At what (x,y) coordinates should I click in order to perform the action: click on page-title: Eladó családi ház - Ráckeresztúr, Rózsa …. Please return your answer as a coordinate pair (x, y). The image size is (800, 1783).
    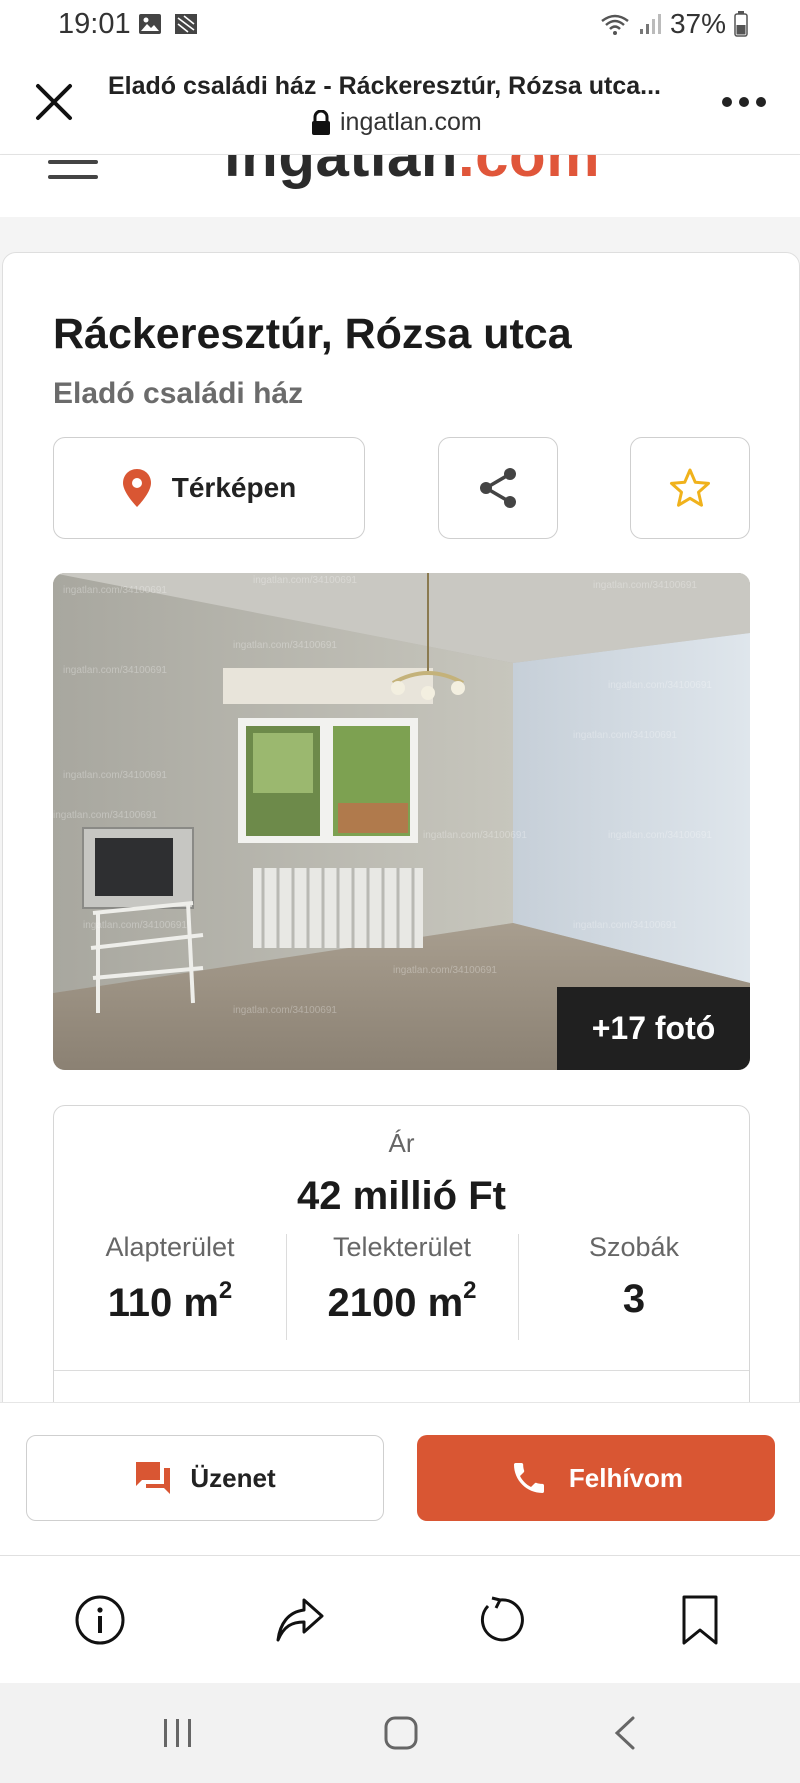
    Looking at the image, I should click on (384, 86).